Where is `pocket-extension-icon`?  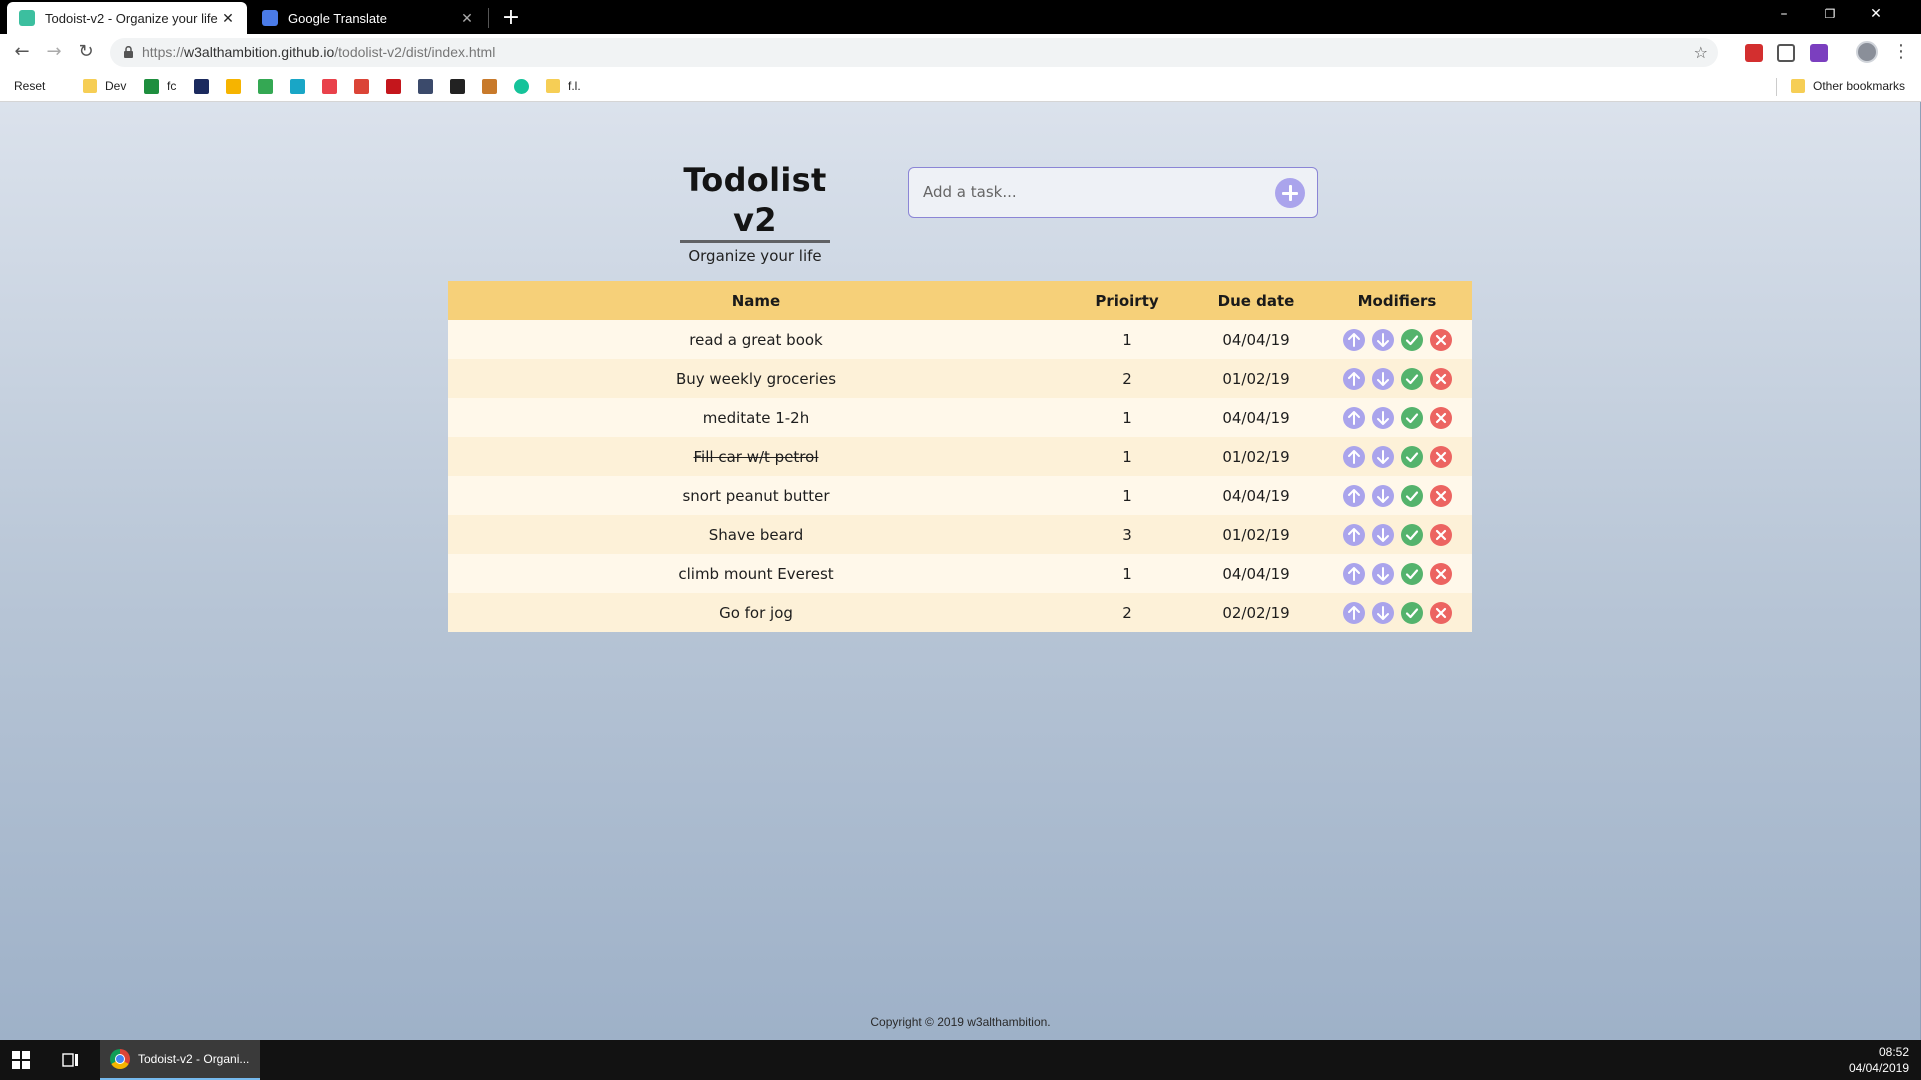 pocket-extension-icon is located at coordinates (1786, 53).